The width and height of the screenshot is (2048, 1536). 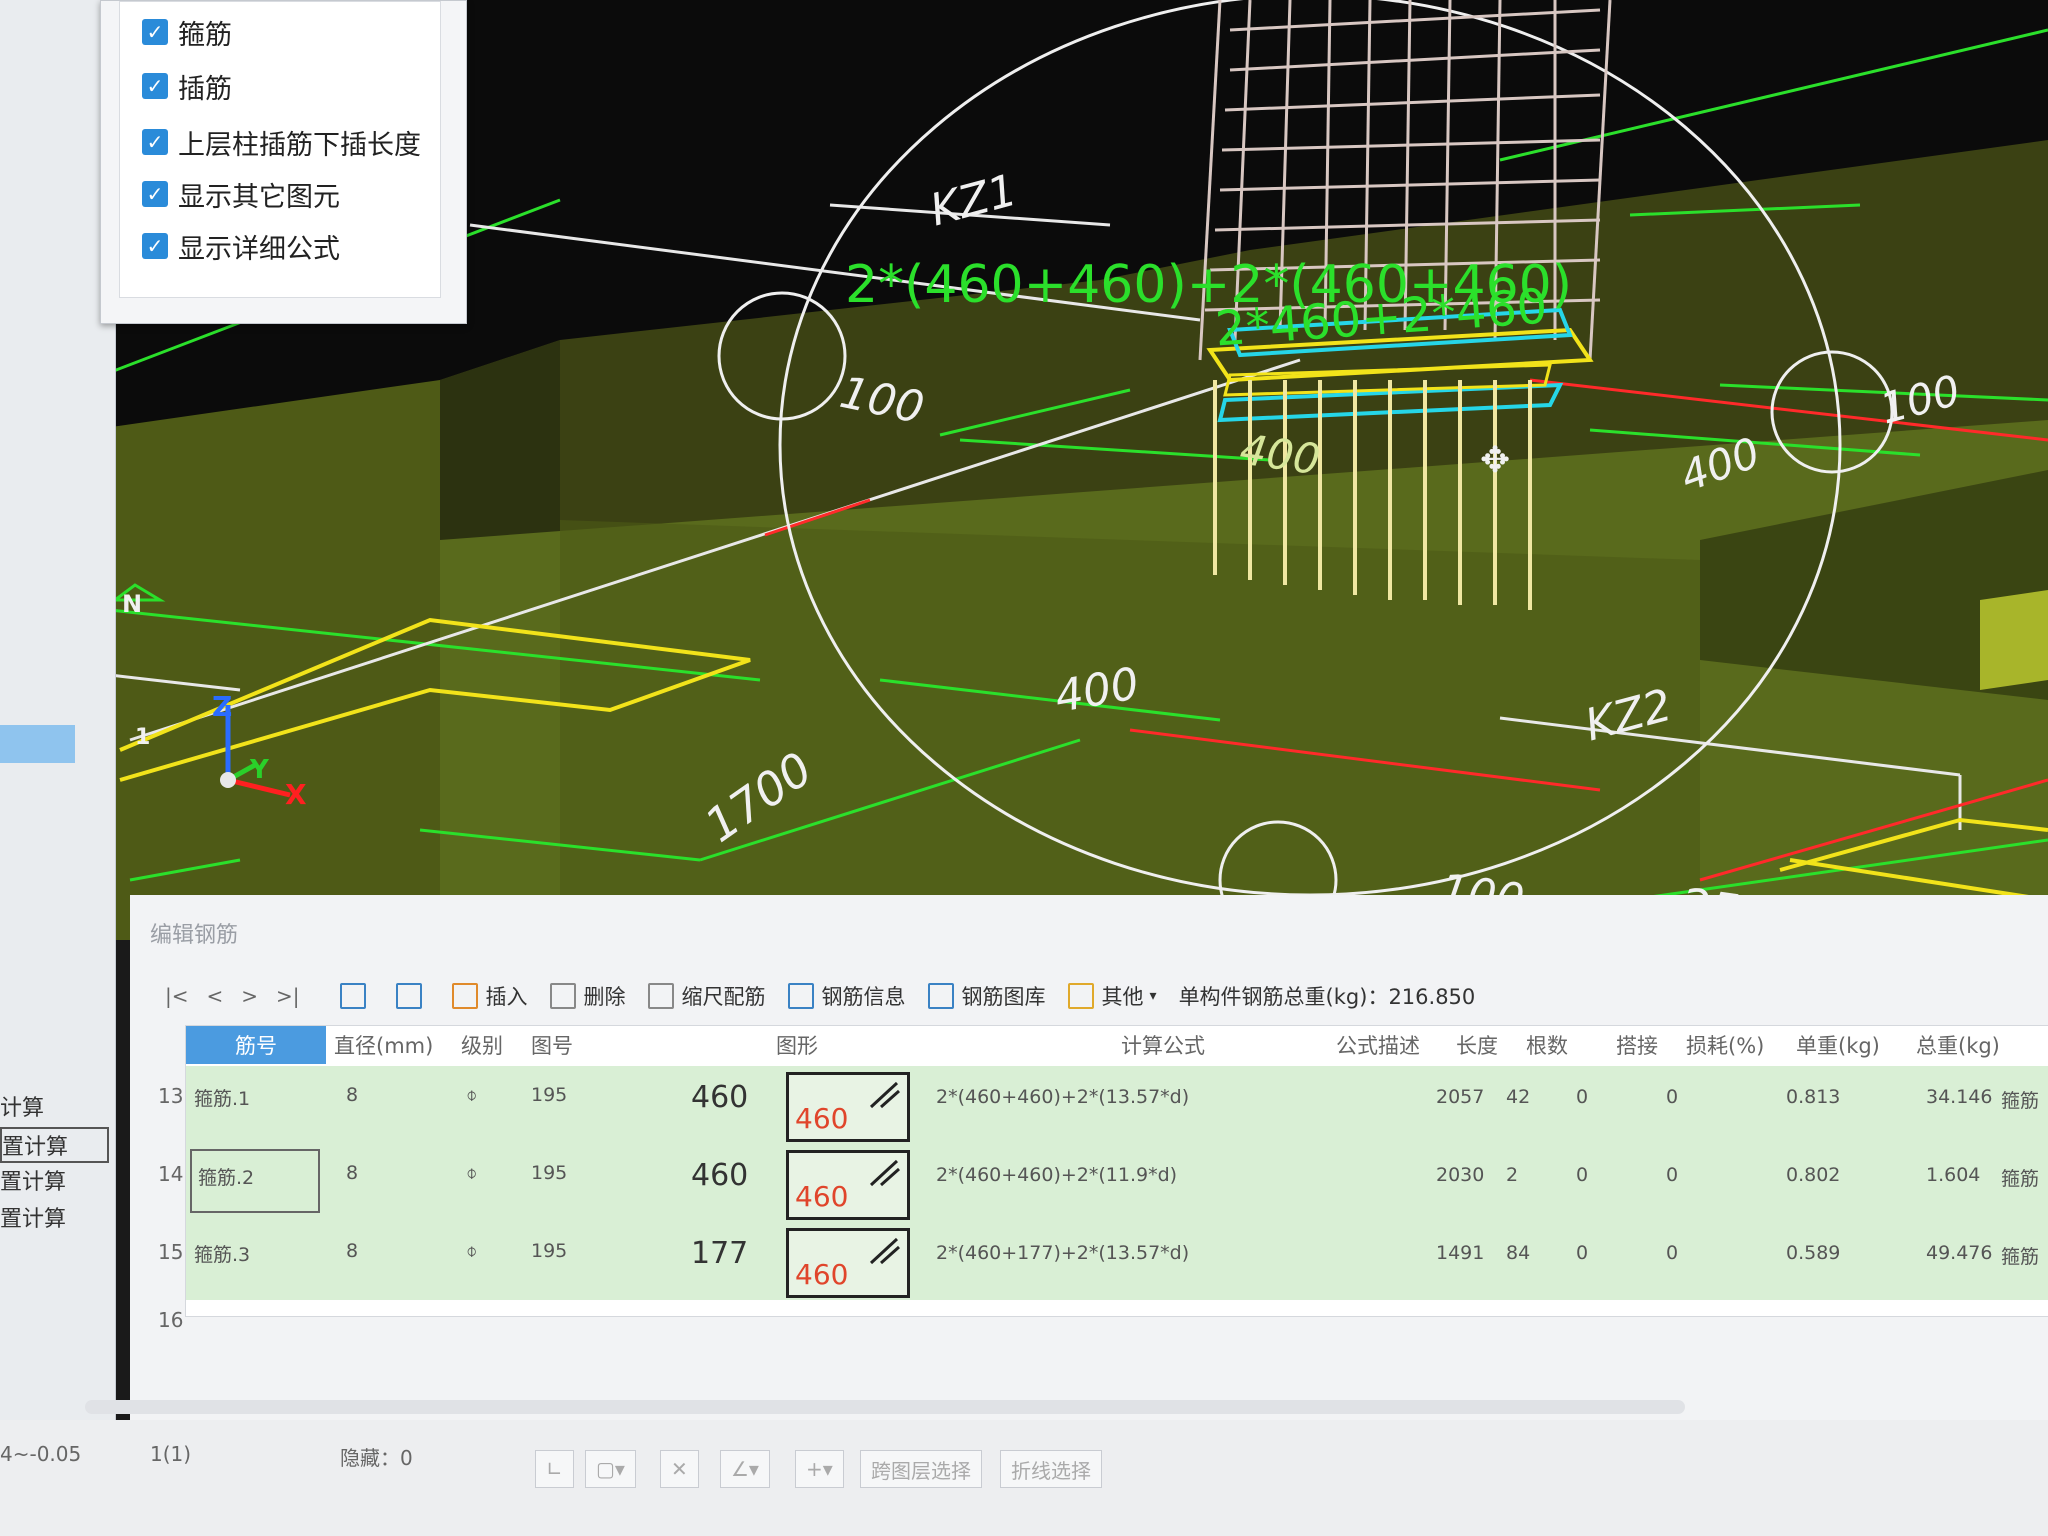 What do you see at coordinates (241, 194) in the screenshot?
I see `option-show-other-elements: ✓ 显示其它图元` at bounding box center [241, 194].